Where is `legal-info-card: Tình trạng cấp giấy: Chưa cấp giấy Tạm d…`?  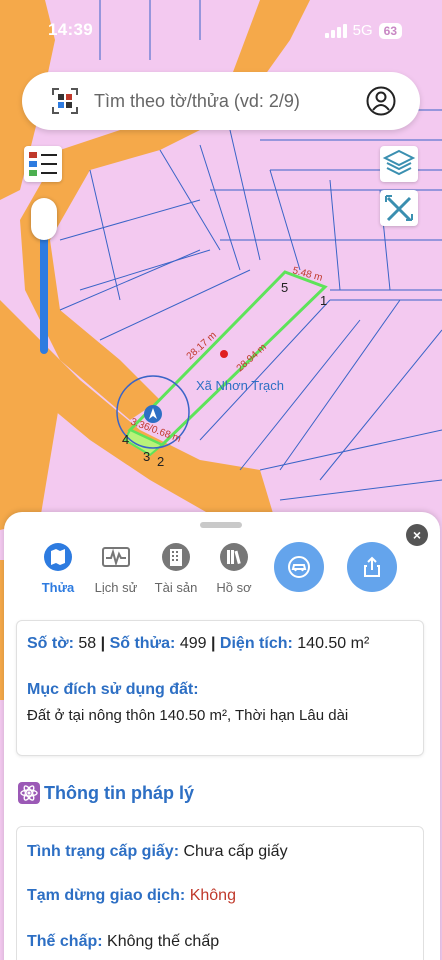 legal-info-card: Tình trạng cấp giấy: Chưa cấp giấy Tạm d… is located at coordinates (220, 893).